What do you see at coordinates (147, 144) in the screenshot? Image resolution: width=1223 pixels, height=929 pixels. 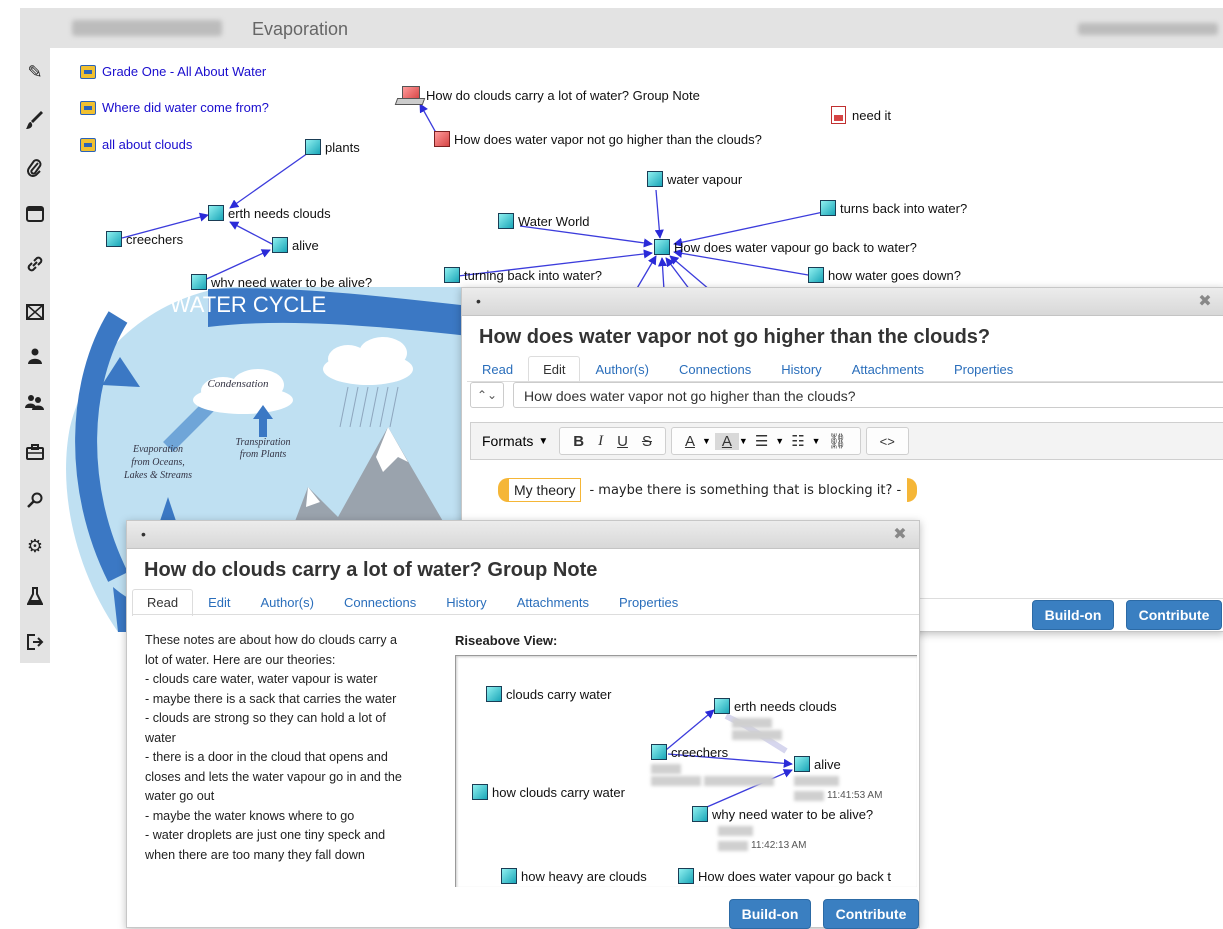 I see `link-label: all about clouds` at bounding box center [147, 144].